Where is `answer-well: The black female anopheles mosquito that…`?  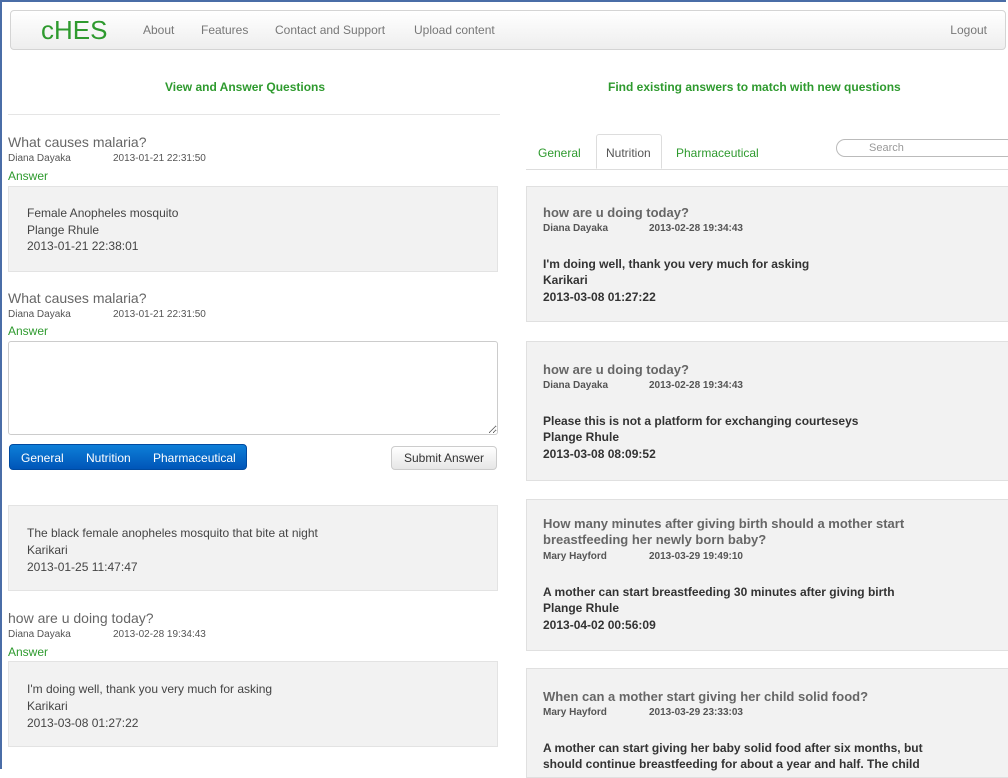 answer-well: The black female anopheles mosquito that… is located at coordinates (253, 548).